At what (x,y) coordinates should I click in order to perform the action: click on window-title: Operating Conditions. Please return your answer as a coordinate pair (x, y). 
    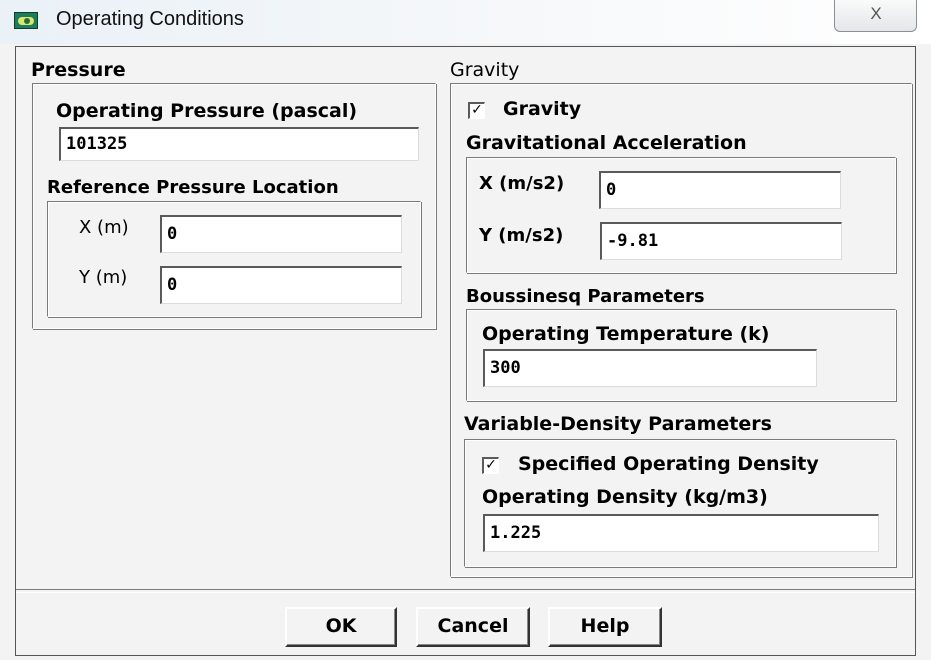
    Looking at the image, I should click on (150, 19).